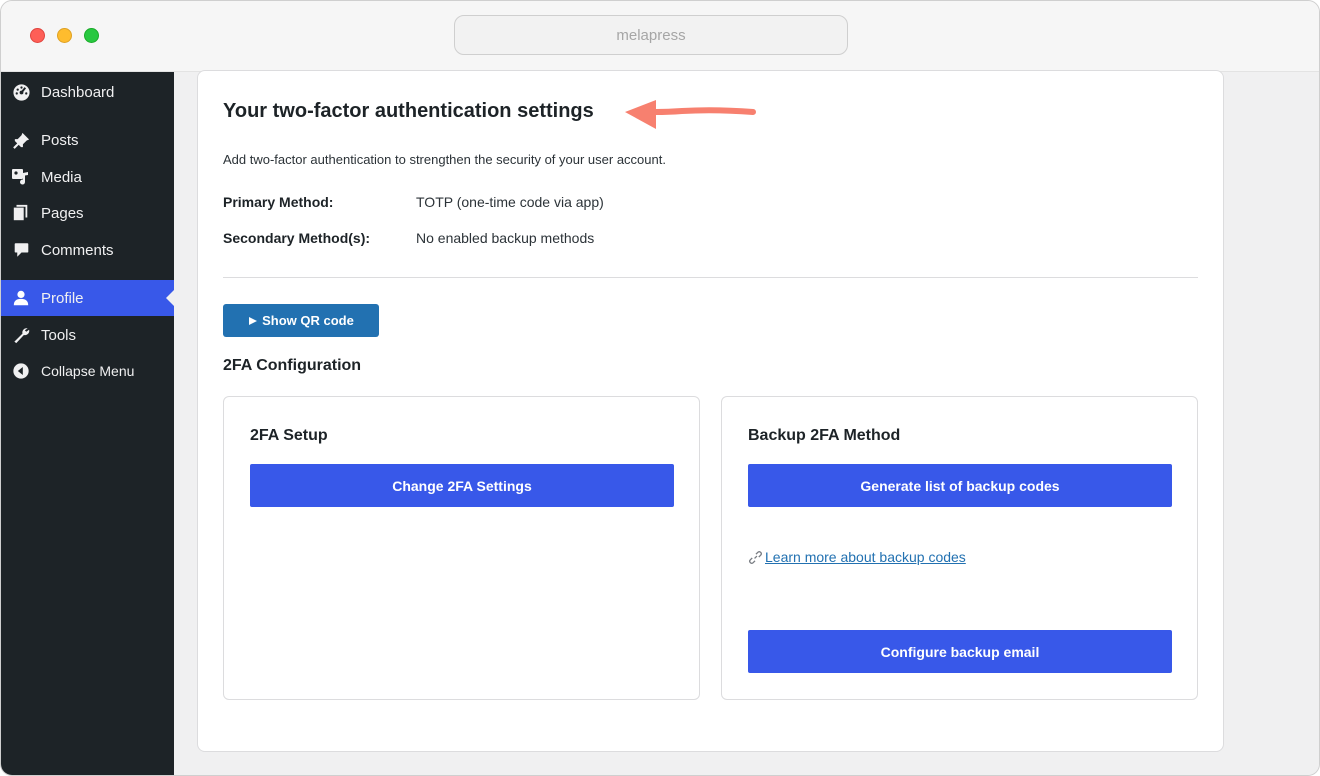 The image size is (1320, 776). Describe the element at coordinates (87, 140) in the screenshot. I see `sidebar-item-posts: Posts` at that location.